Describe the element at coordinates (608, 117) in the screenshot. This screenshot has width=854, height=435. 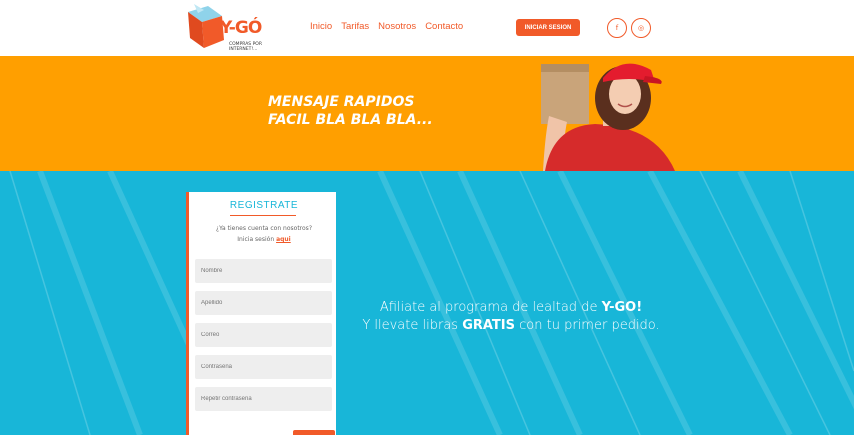
I see `delivery-person-image` at that location.